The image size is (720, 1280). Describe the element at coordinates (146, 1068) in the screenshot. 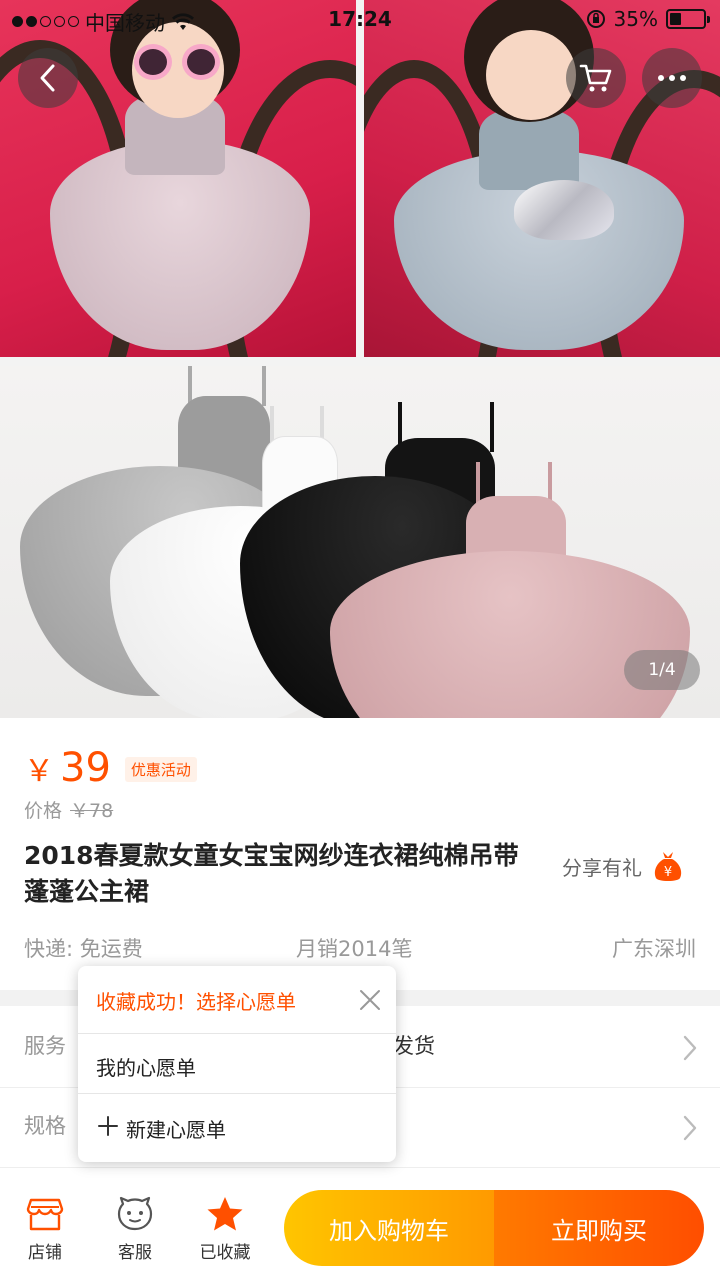

I see `my-wishlist-label: 我的心愿单` at that location.